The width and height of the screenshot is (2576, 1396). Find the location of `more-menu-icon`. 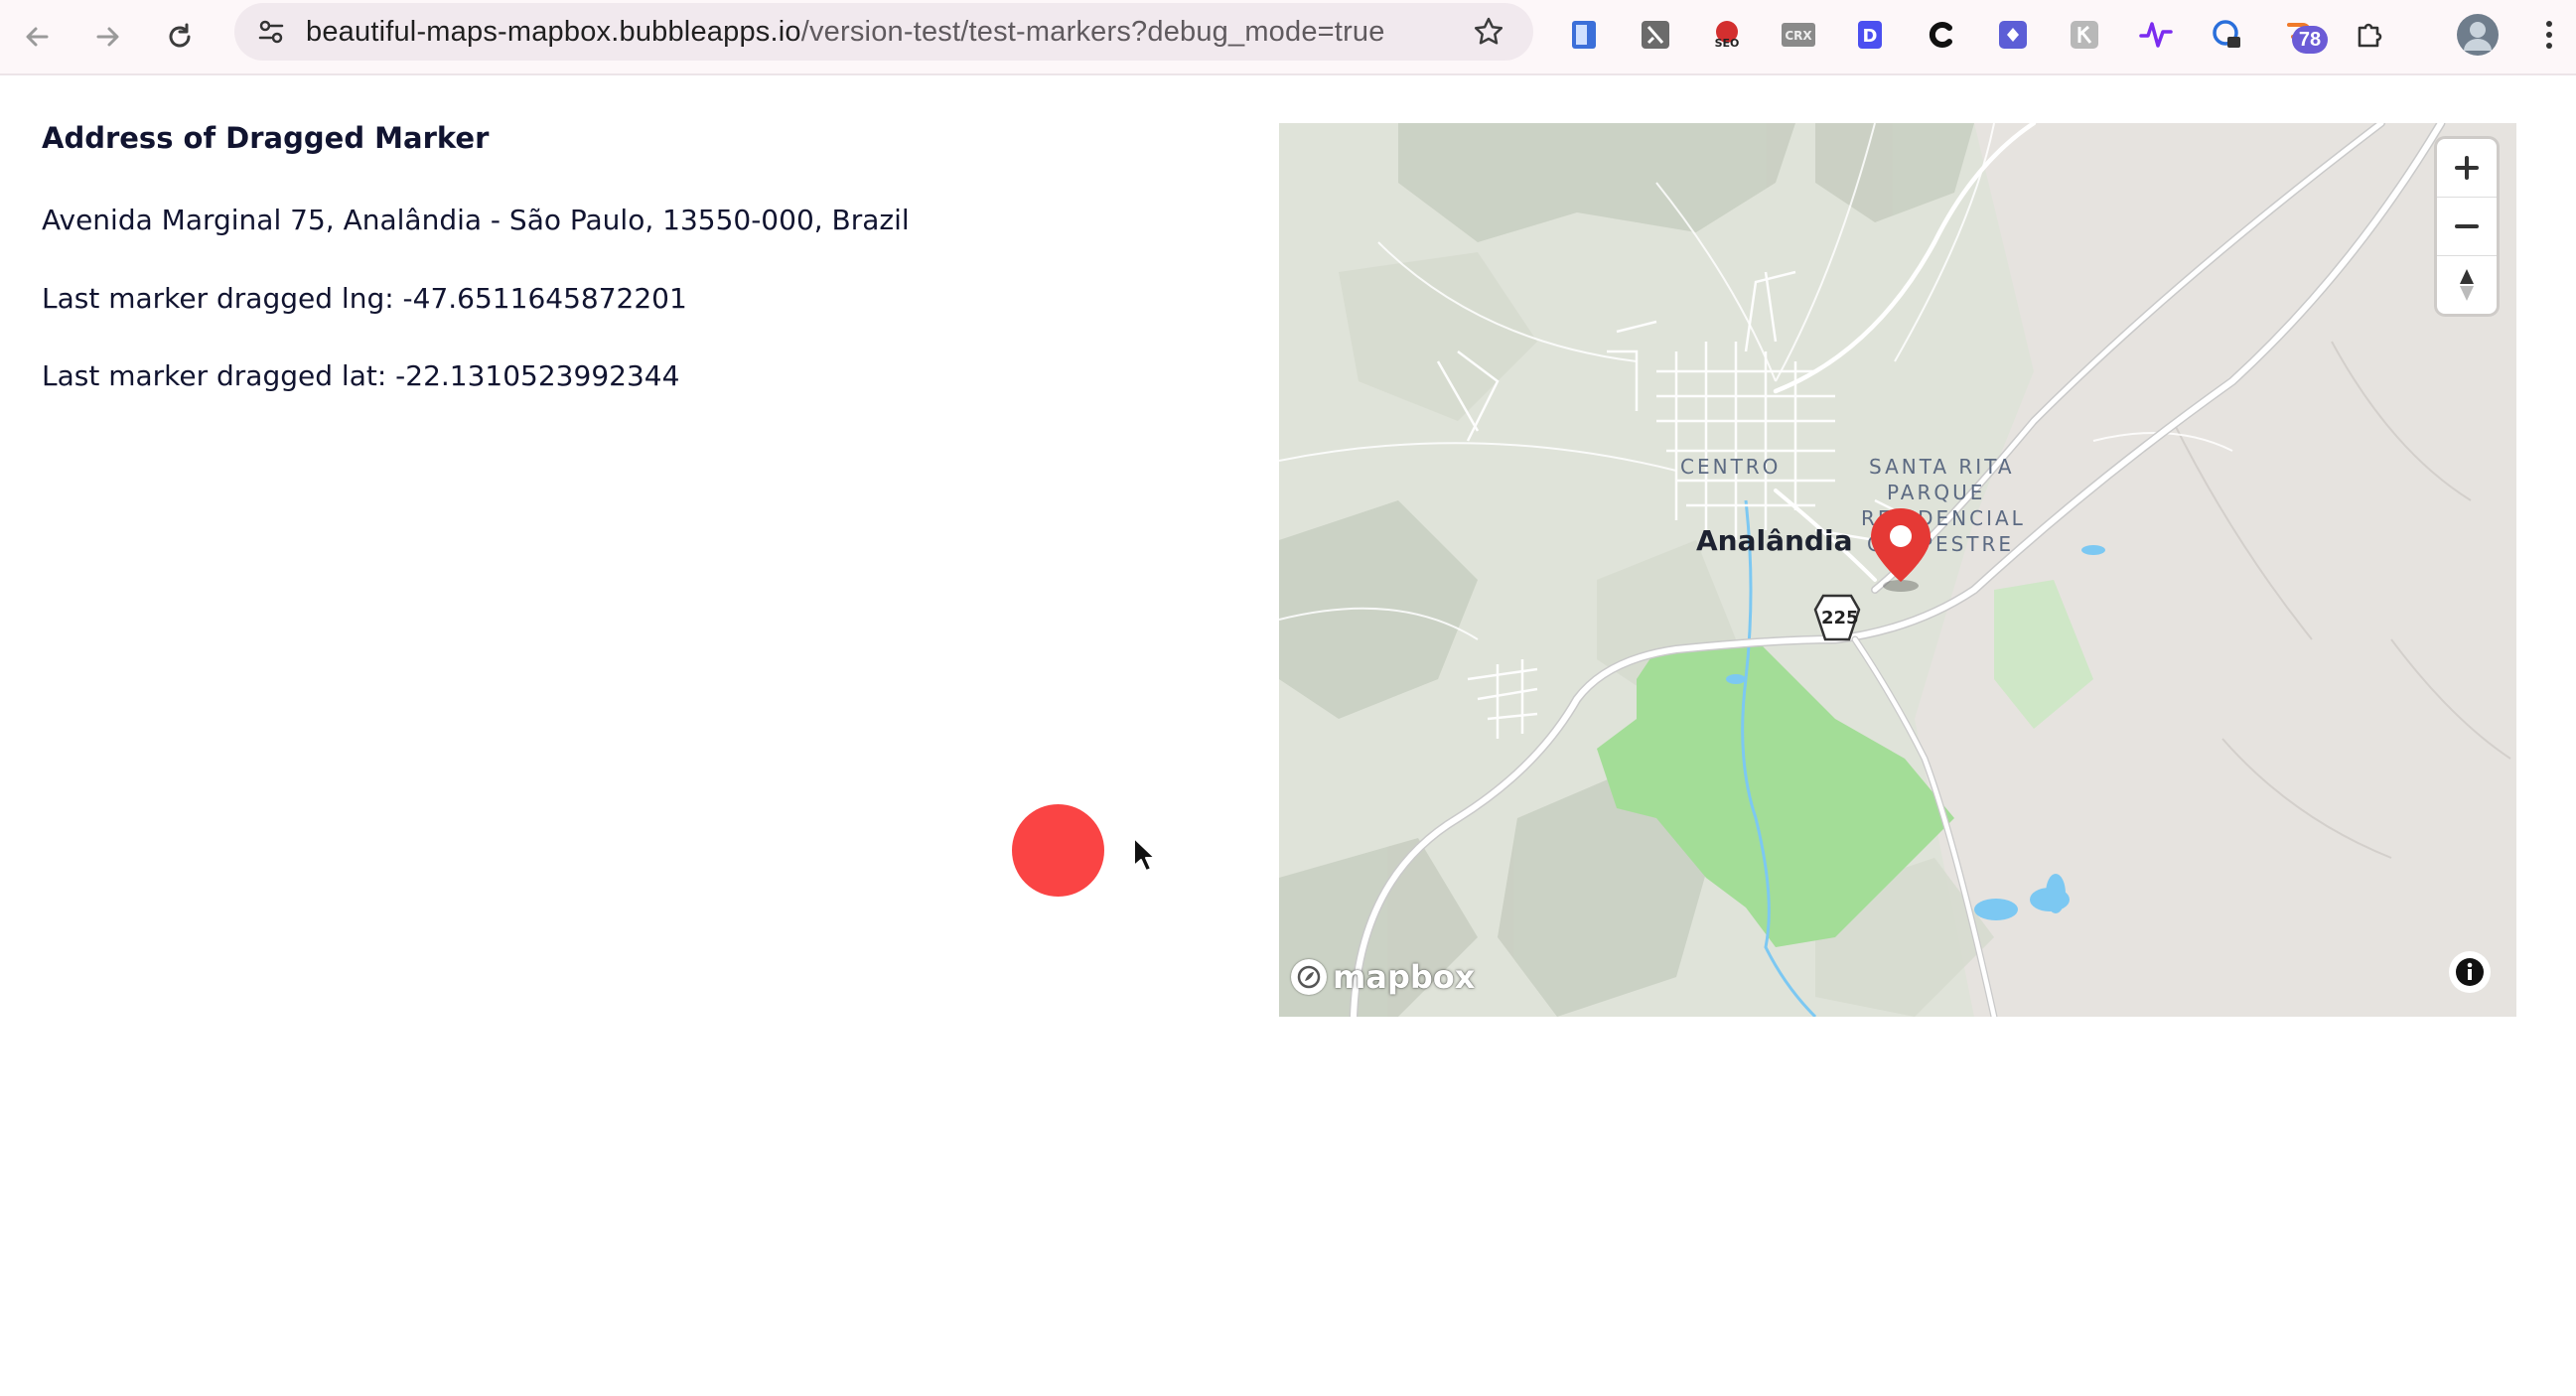

more-menu-icon is located at coordinates (2549, 35).